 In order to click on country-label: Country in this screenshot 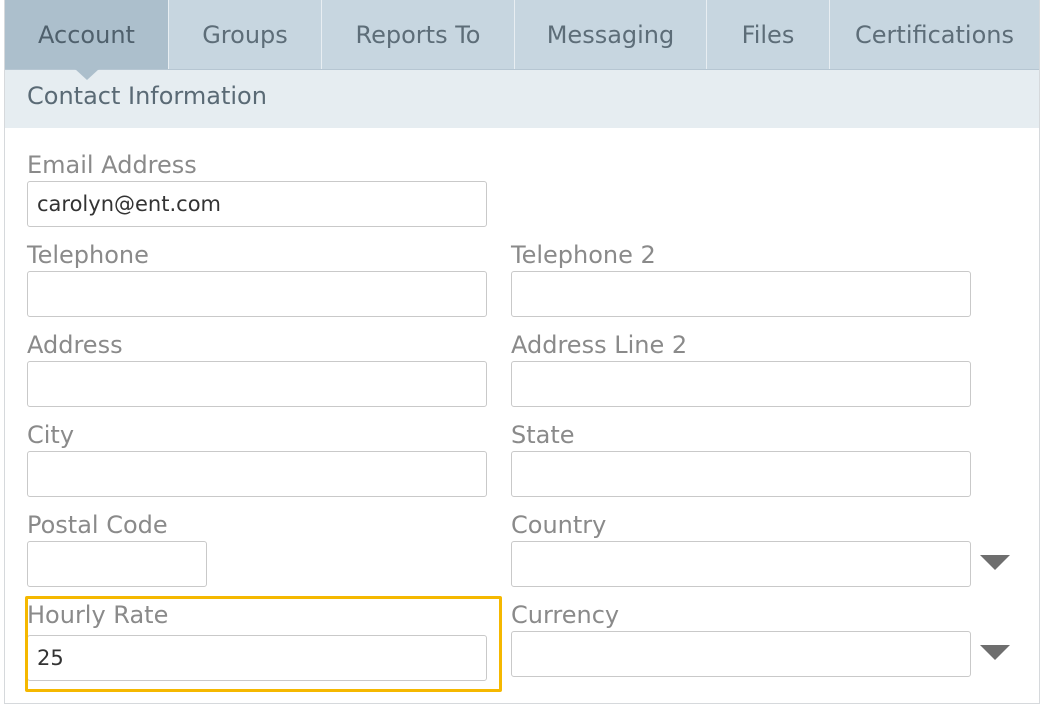, I will do `click(559, 525)`.